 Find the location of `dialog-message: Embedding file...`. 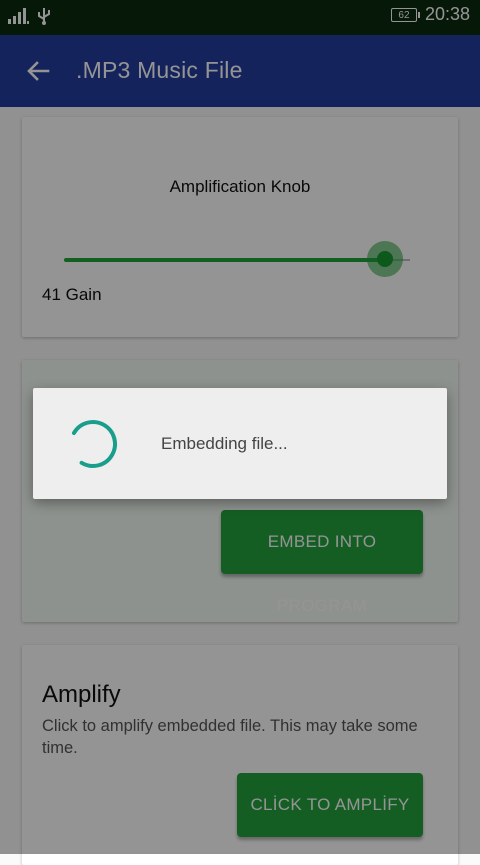

dialog-message: Embedding file... is located at coordinates (224, 443).